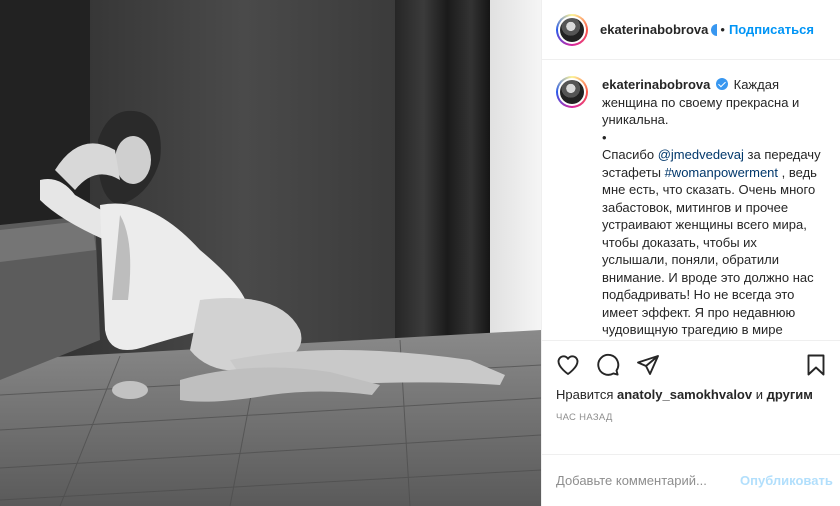 The width and height of the screenshot is (840, 506). Describe the element at coordinates (771, 29) in the screenshot. I see `follow-button: Подписаться` at that location.